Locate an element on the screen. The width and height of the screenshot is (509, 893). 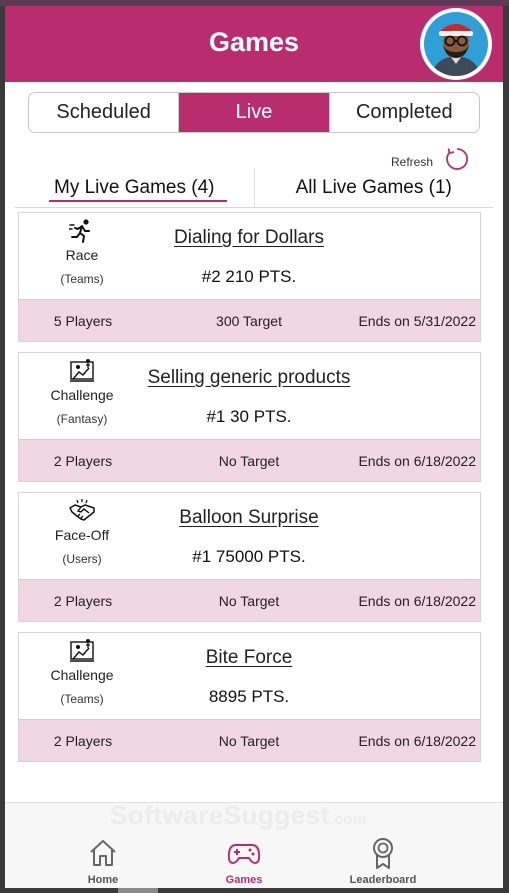
nav-home-label: Home is located at coordinates (103, 880).